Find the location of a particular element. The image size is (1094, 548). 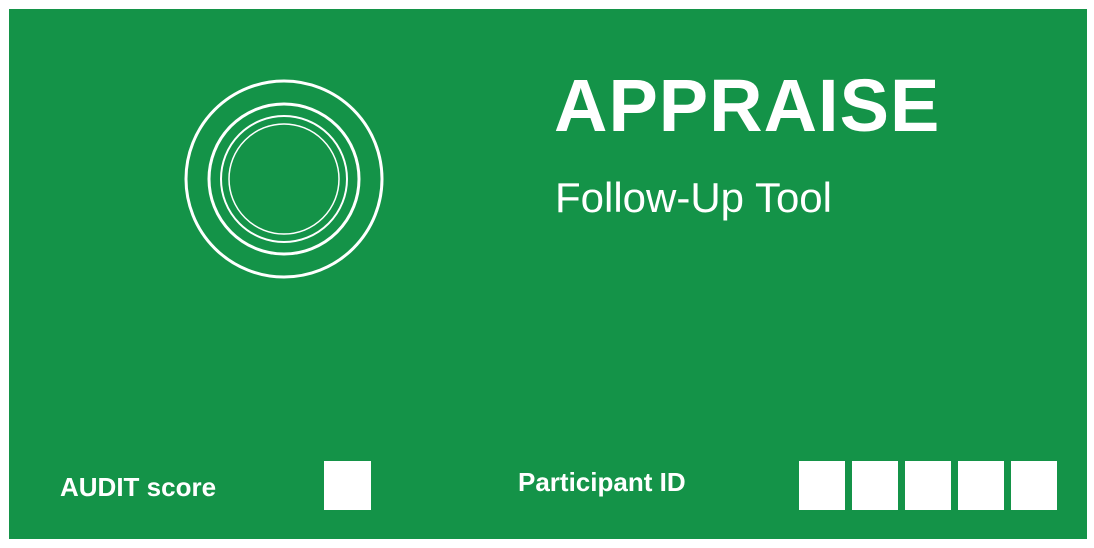

page-subtitle: Follow-Up Tool is located at coordinates (693, 197).